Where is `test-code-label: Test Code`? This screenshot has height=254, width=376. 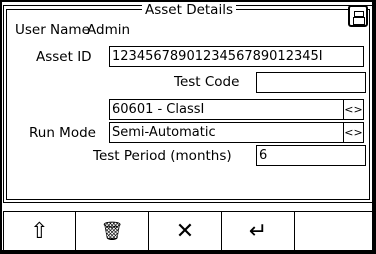
test-code-label: Test Code is located at coordinates (207, 82).